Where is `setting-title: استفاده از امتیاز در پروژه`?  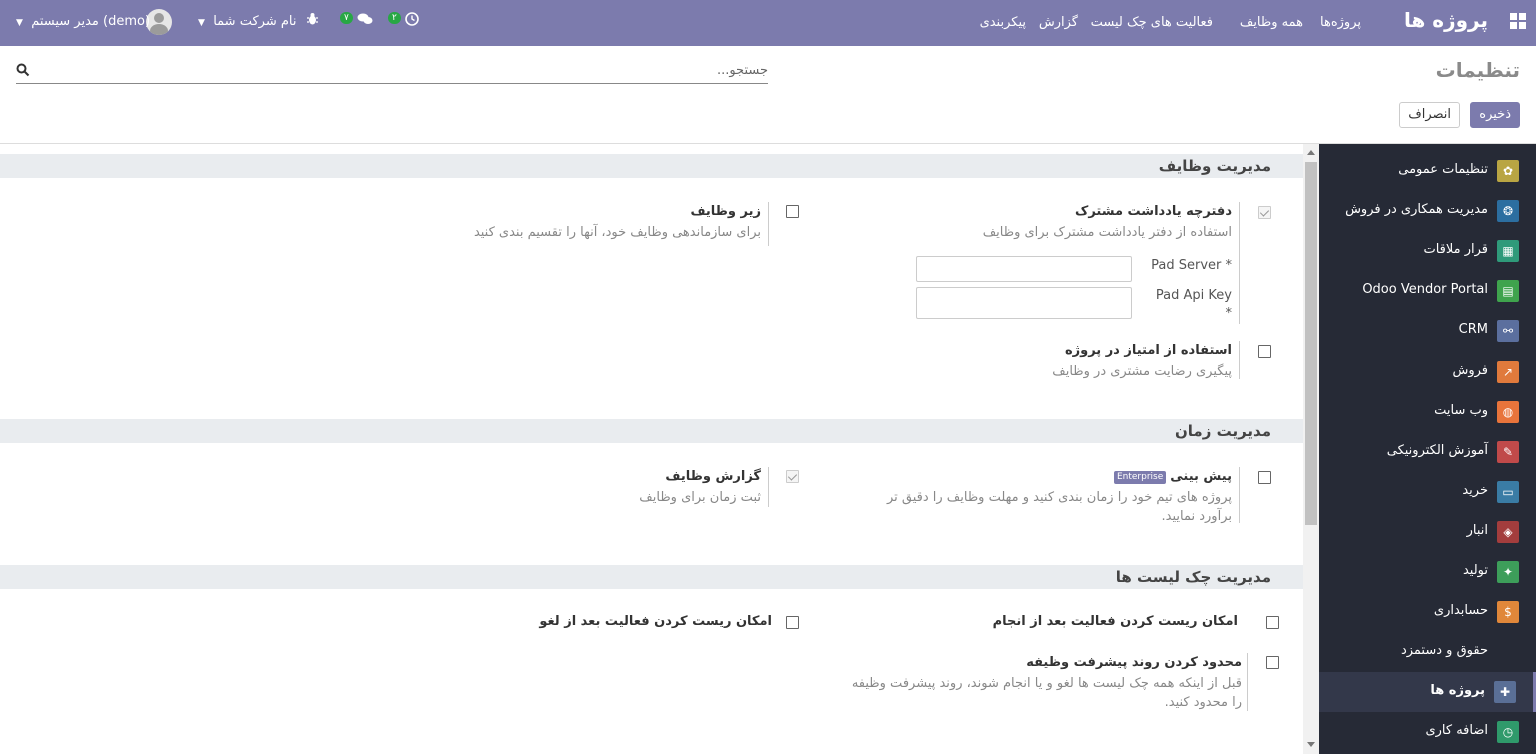
setting-title: استفاده از امتیاز در پروژه is located at coordinates (1148, 350).